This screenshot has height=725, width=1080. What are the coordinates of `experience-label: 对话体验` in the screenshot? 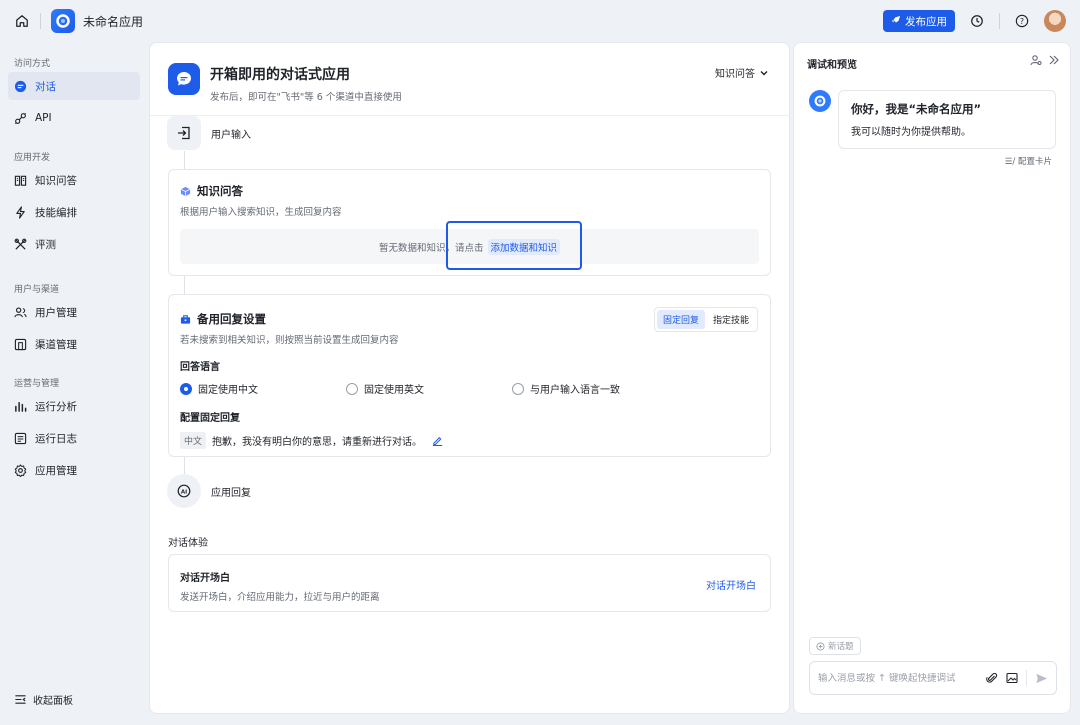 It's located at (188, 543).